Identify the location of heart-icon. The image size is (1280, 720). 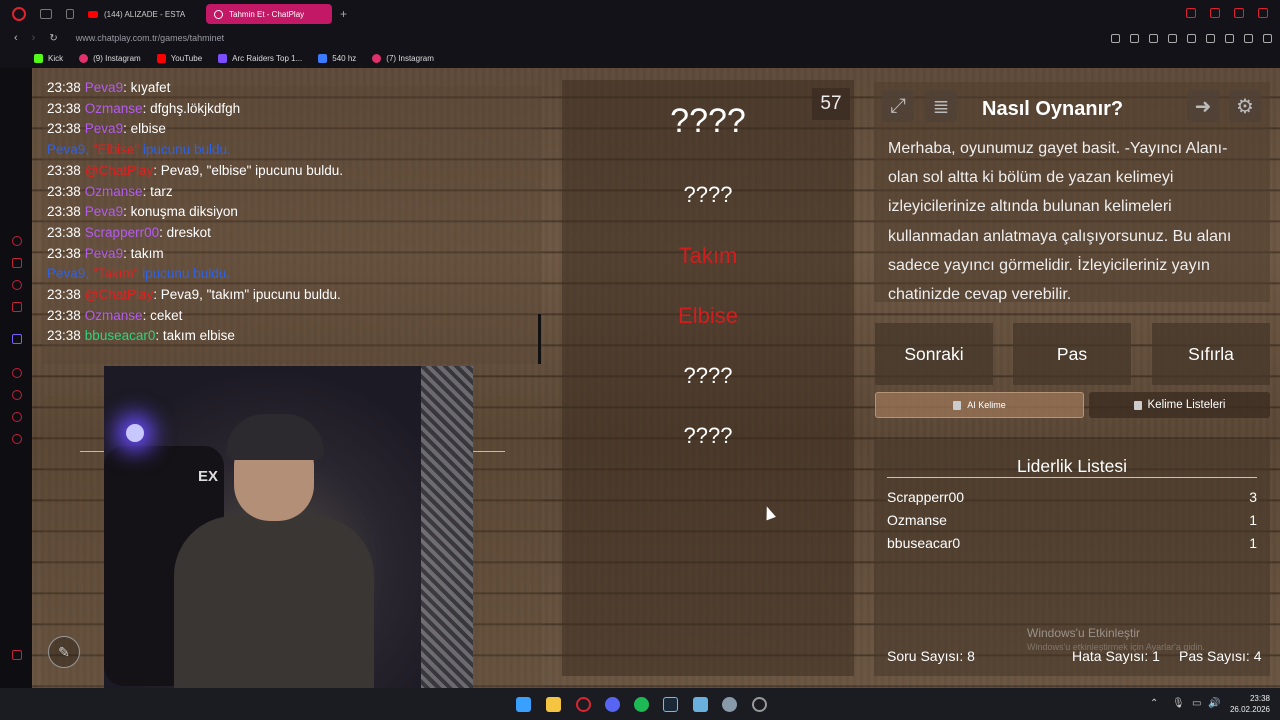
(1191, 38).